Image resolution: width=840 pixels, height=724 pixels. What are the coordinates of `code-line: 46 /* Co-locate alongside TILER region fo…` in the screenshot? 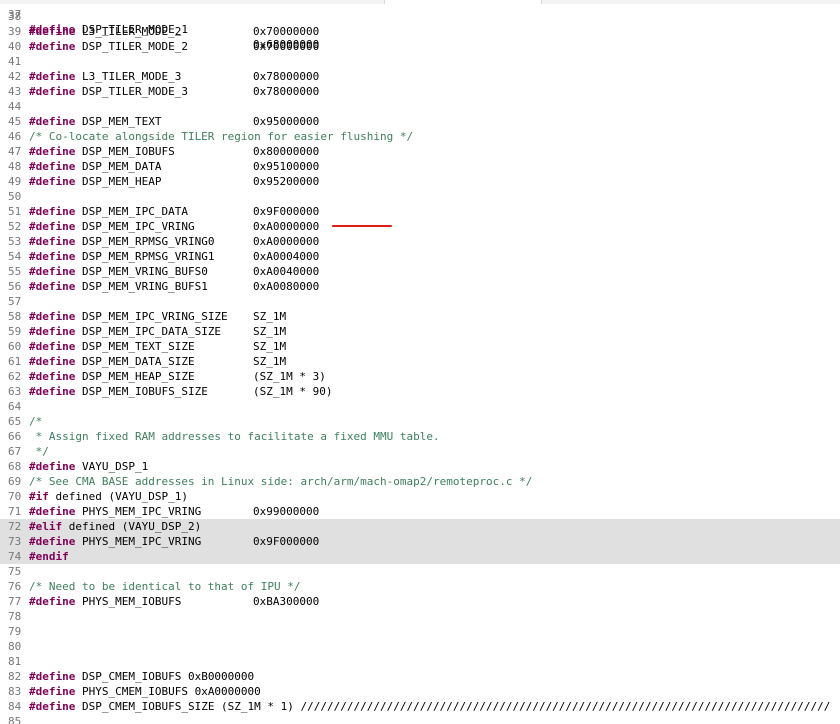 It's located at (420, 136).